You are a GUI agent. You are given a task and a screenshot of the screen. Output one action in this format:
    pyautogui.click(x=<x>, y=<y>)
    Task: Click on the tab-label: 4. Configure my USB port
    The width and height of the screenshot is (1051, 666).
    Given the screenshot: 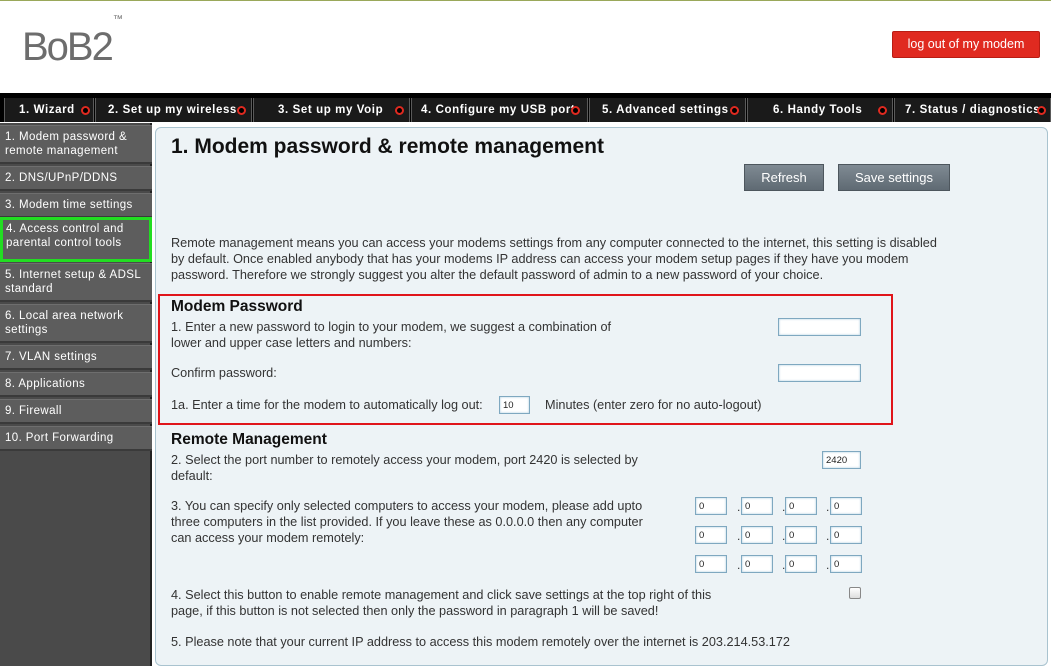 What is the action you would take?
    pyautogui.click(x=498, y=110)
    